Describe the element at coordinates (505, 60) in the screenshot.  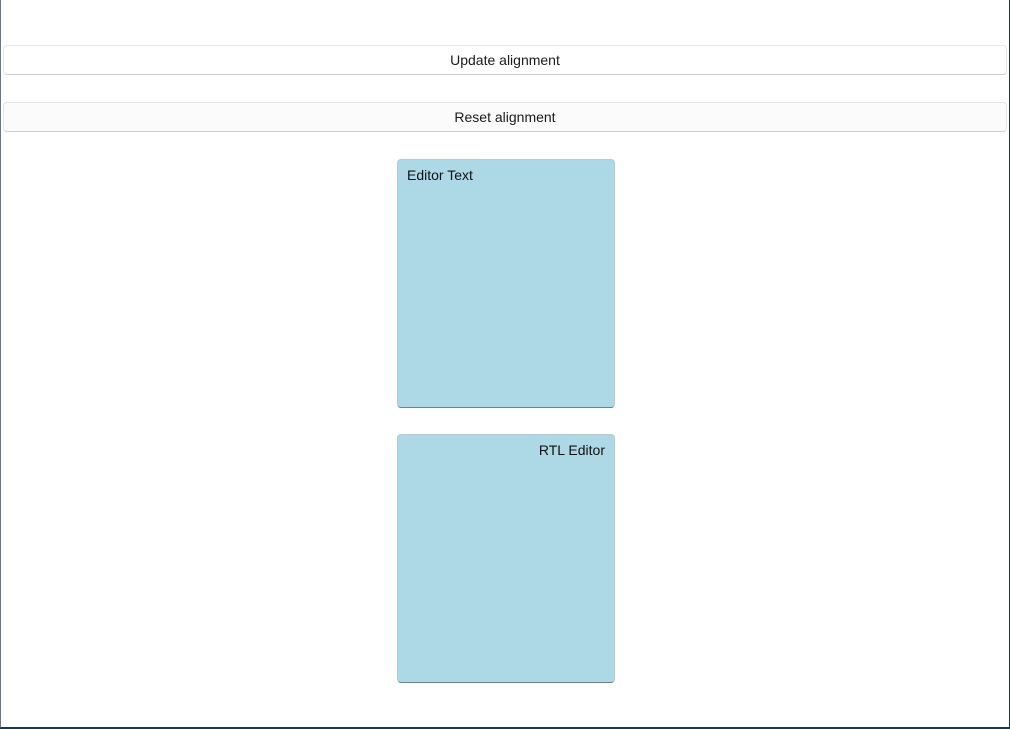
I see `update-alignment-button: Update alignment` at that location.